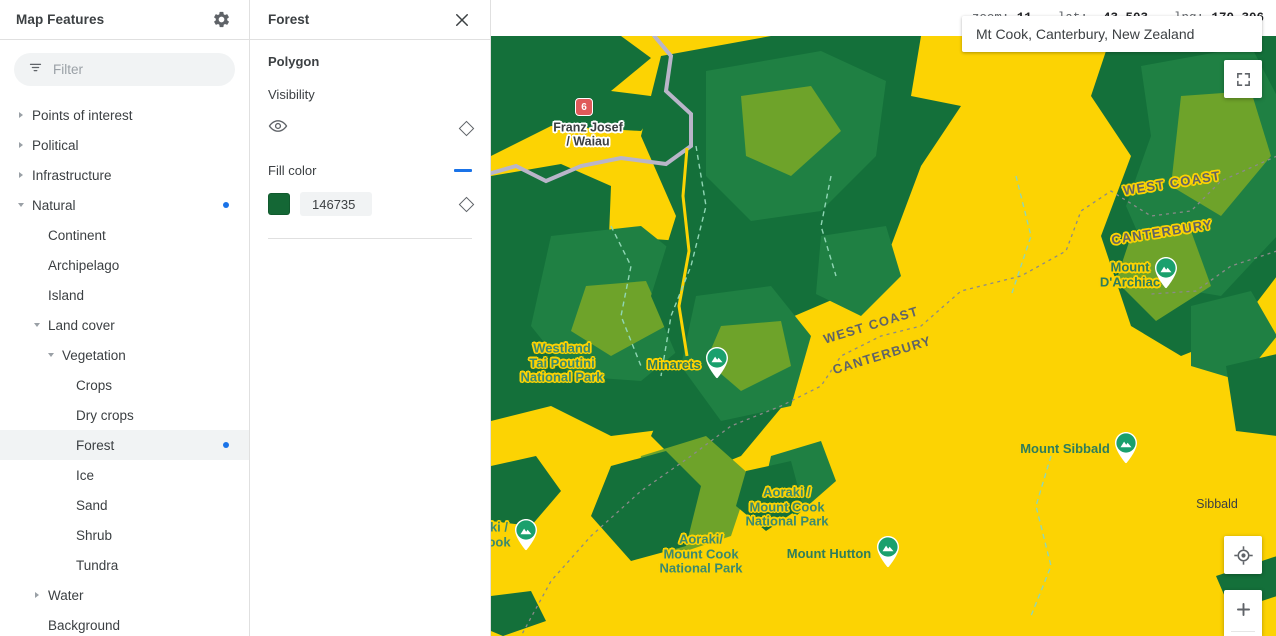 This screenshot has height=636, width=1276. I want to click on sidebar-item-points-of-interest: Points of interest, so click(124, 115).